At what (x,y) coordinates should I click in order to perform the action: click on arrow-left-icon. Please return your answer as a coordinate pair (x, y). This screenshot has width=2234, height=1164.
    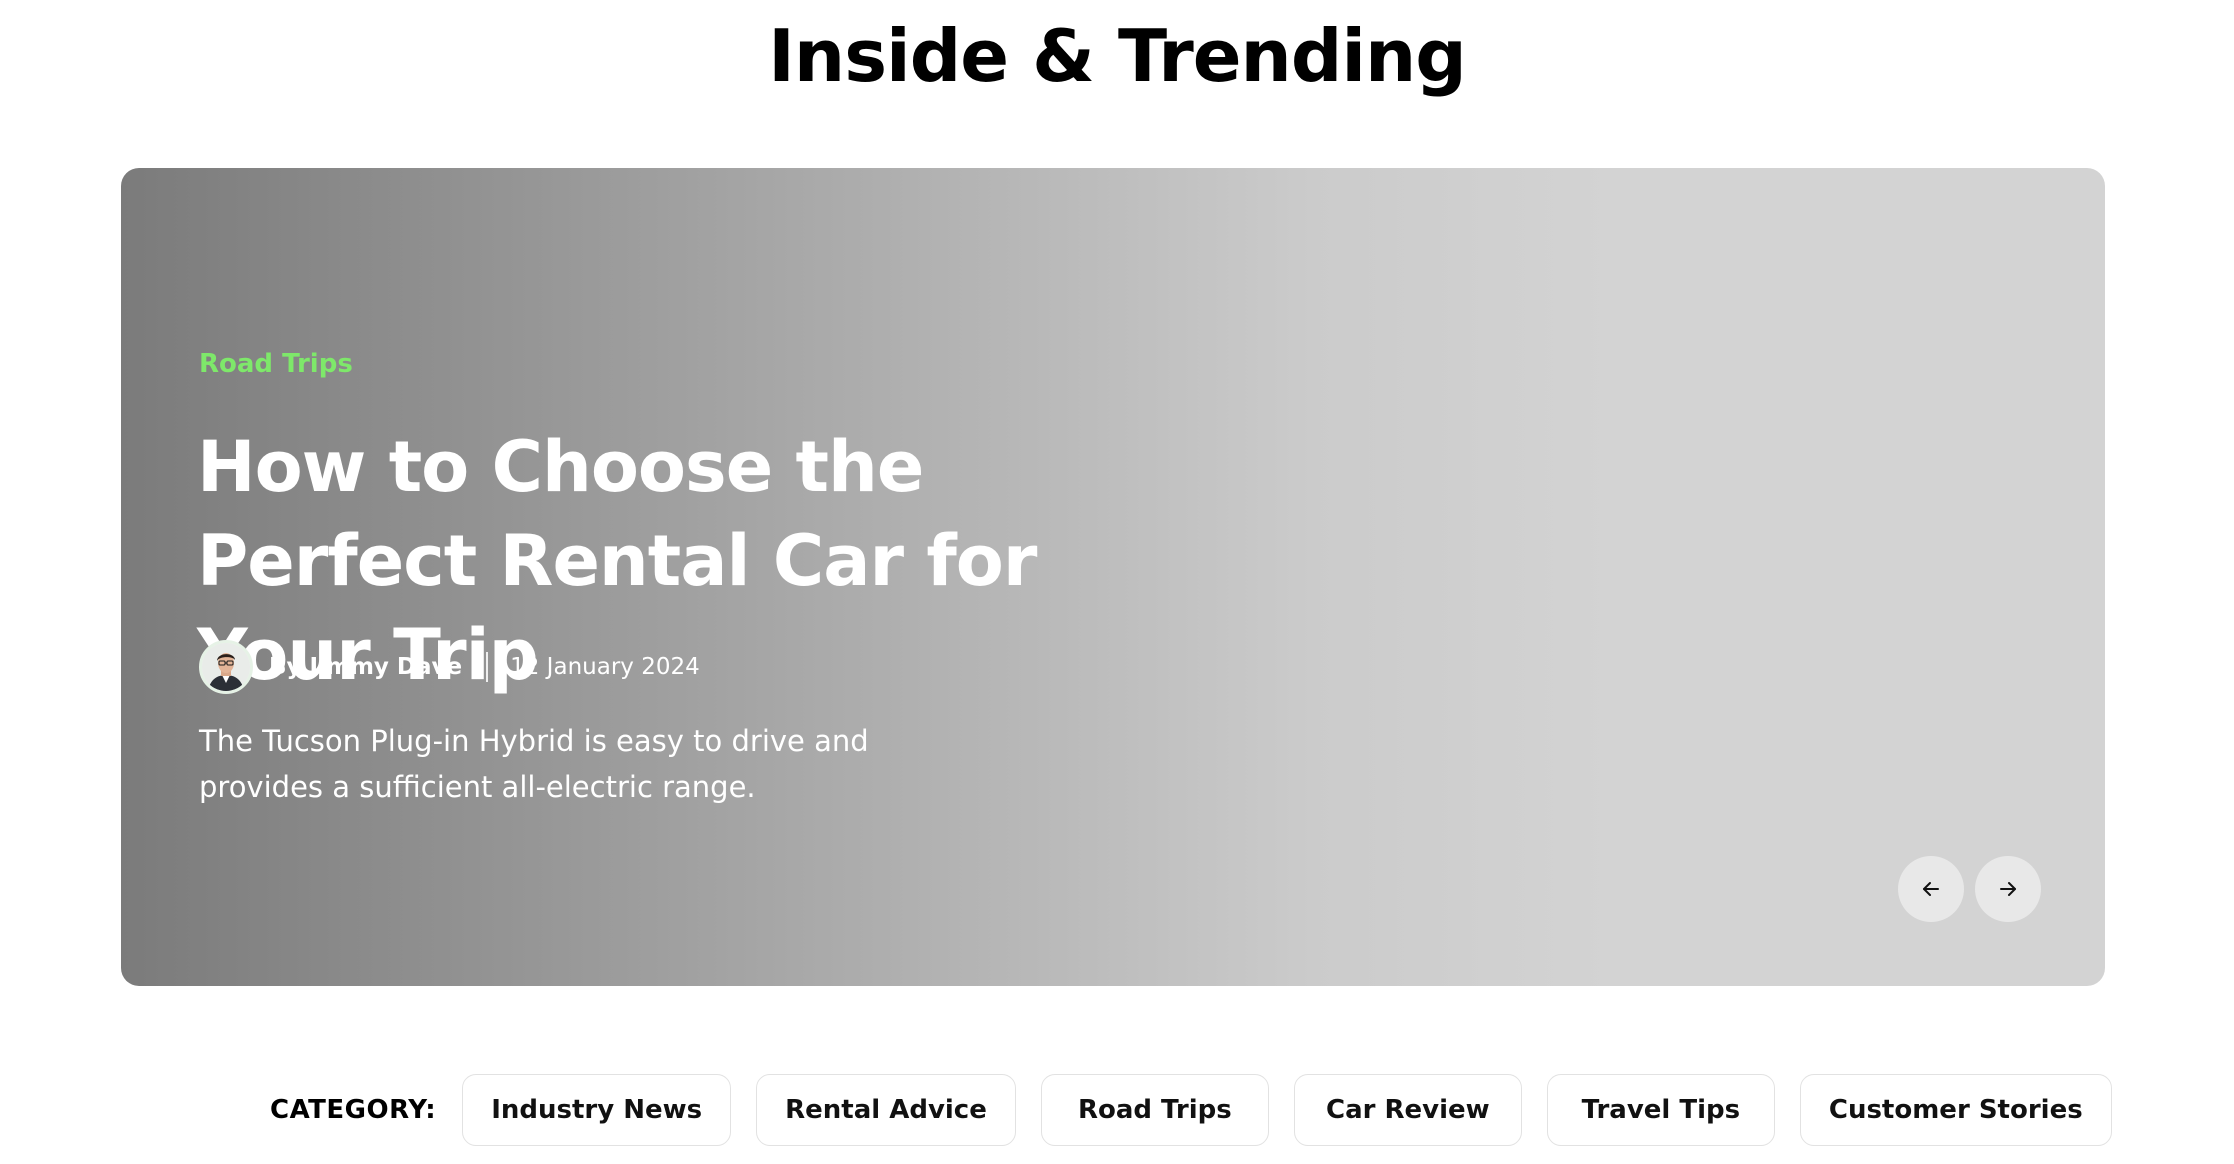
    Looking at the image, I should click on (1931, 889).